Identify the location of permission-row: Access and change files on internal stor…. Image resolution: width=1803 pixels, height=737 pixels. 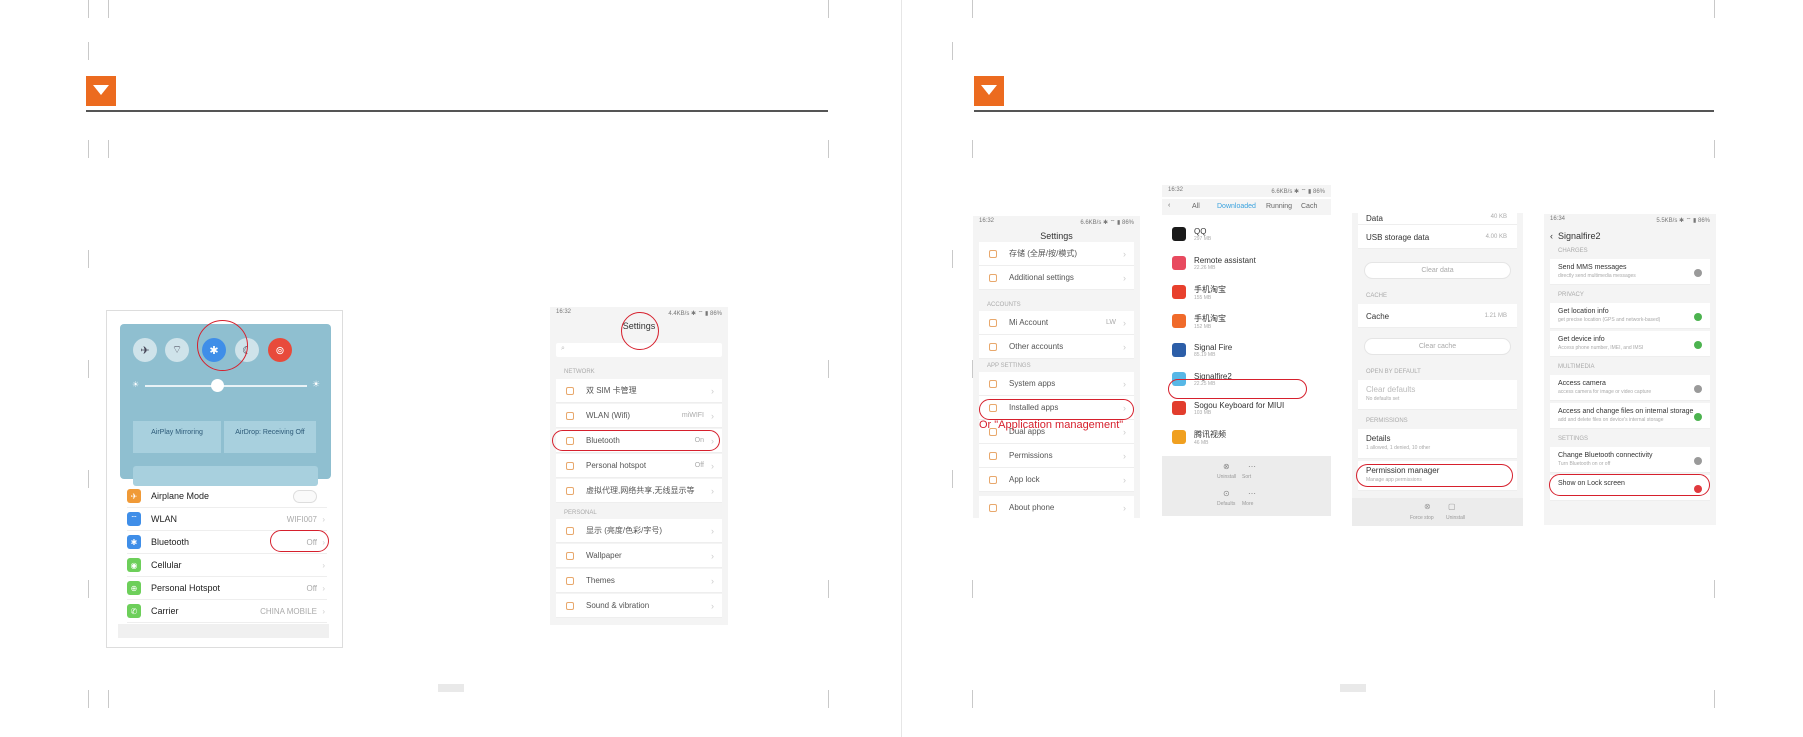
(1630, 416).